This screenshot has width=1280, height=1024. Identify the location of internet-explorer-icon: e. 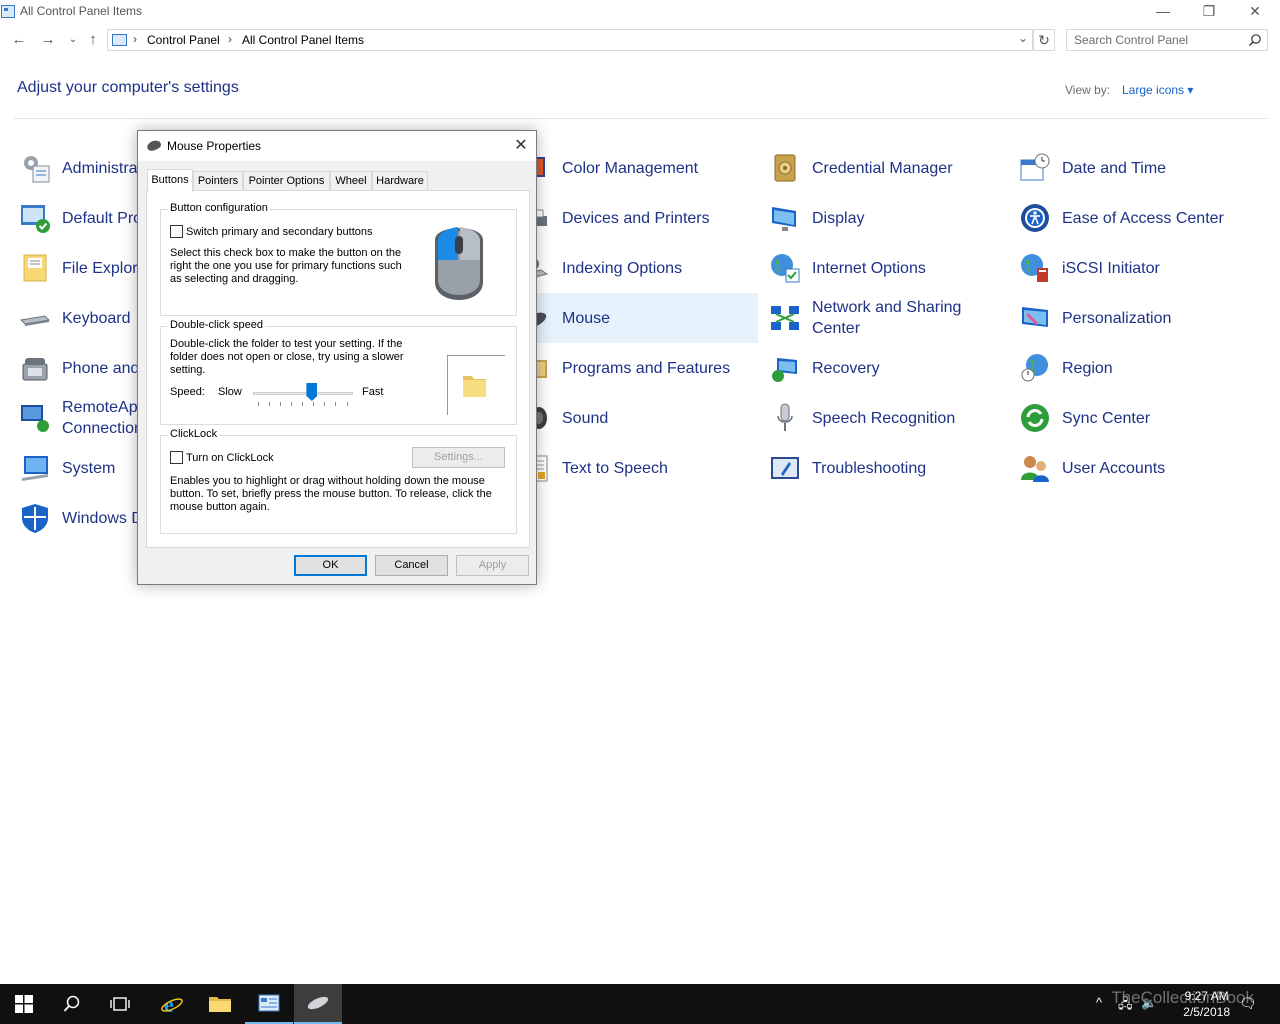
(172, 1004).